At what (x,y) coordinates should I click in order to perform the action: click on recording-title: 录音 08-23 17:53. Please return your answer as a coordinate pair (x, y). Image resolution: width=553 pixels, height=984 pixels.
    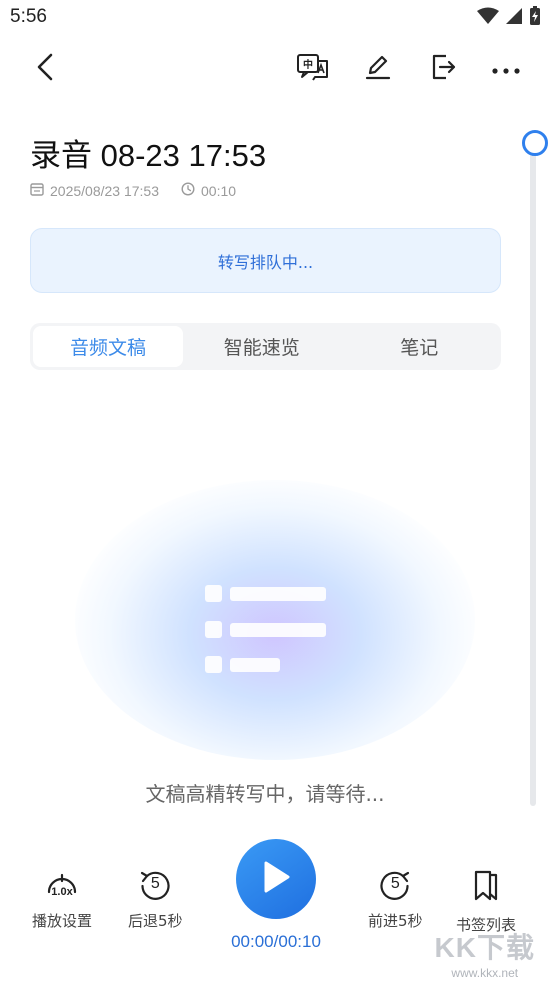
    Looking at the image, I should click on (148, 155).